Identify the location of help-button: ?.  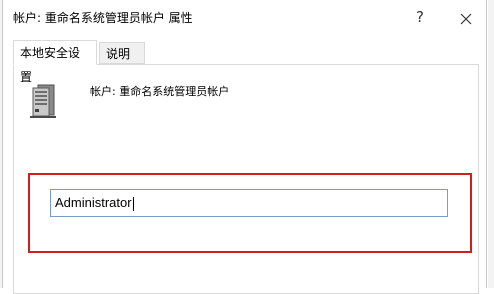
(420, 17).